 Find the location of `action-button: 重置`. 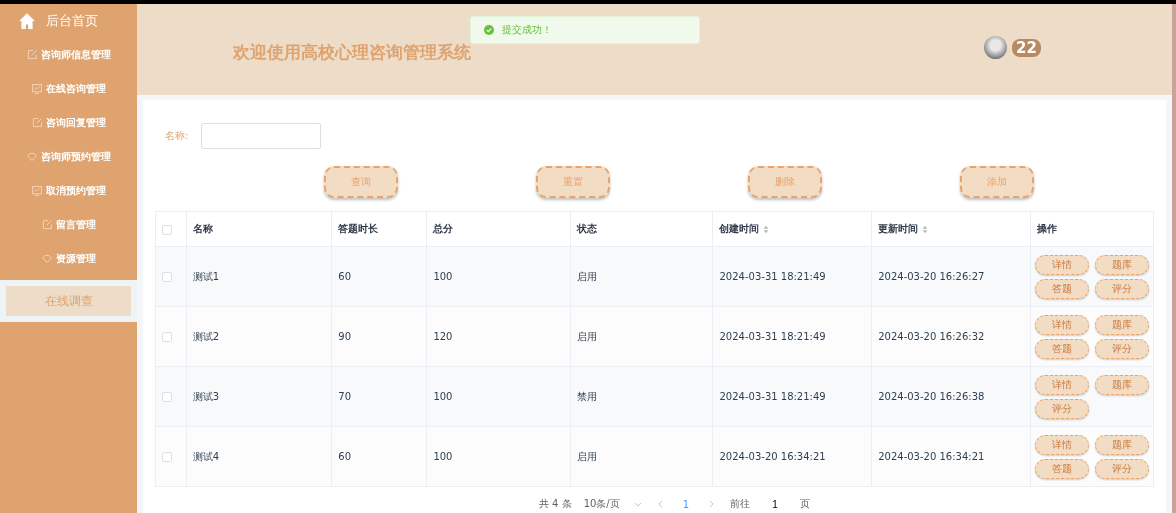

action-button: 重置 is located at coordinates (573, 182).